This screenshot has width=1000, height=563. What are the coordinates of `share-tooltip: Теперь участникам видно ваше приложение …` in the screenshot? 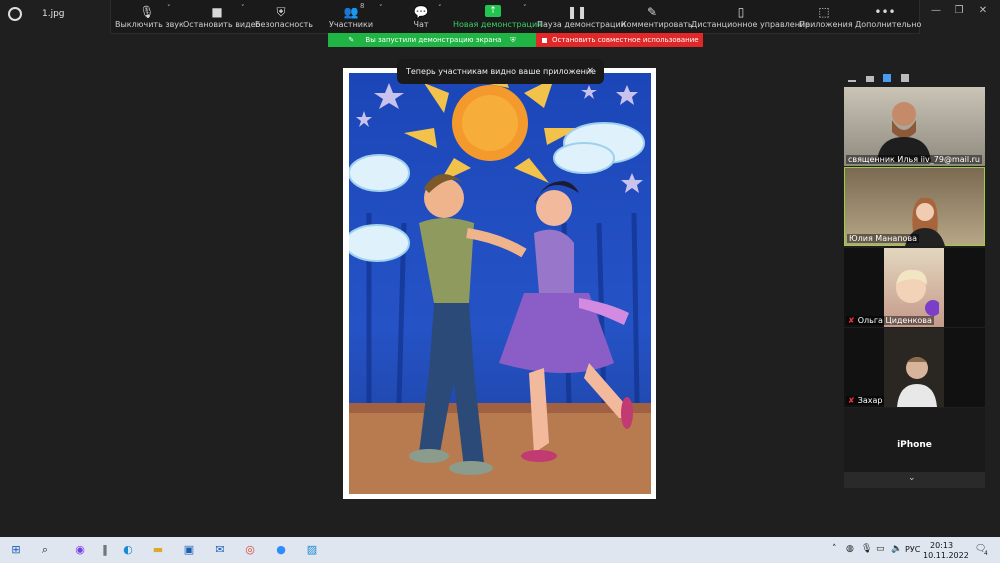 It's located at (500, 71).